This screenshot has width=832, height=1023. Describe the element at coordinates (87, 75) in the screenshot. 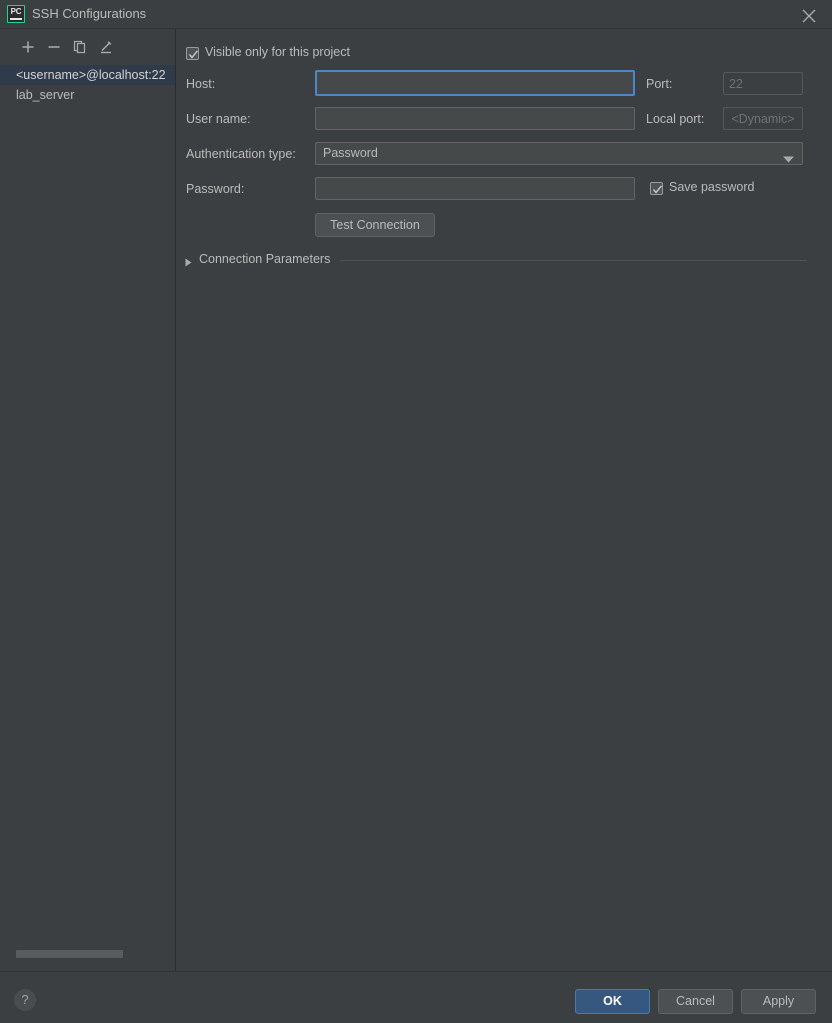

I see `list-item: <username>@localhost:22` at that location.